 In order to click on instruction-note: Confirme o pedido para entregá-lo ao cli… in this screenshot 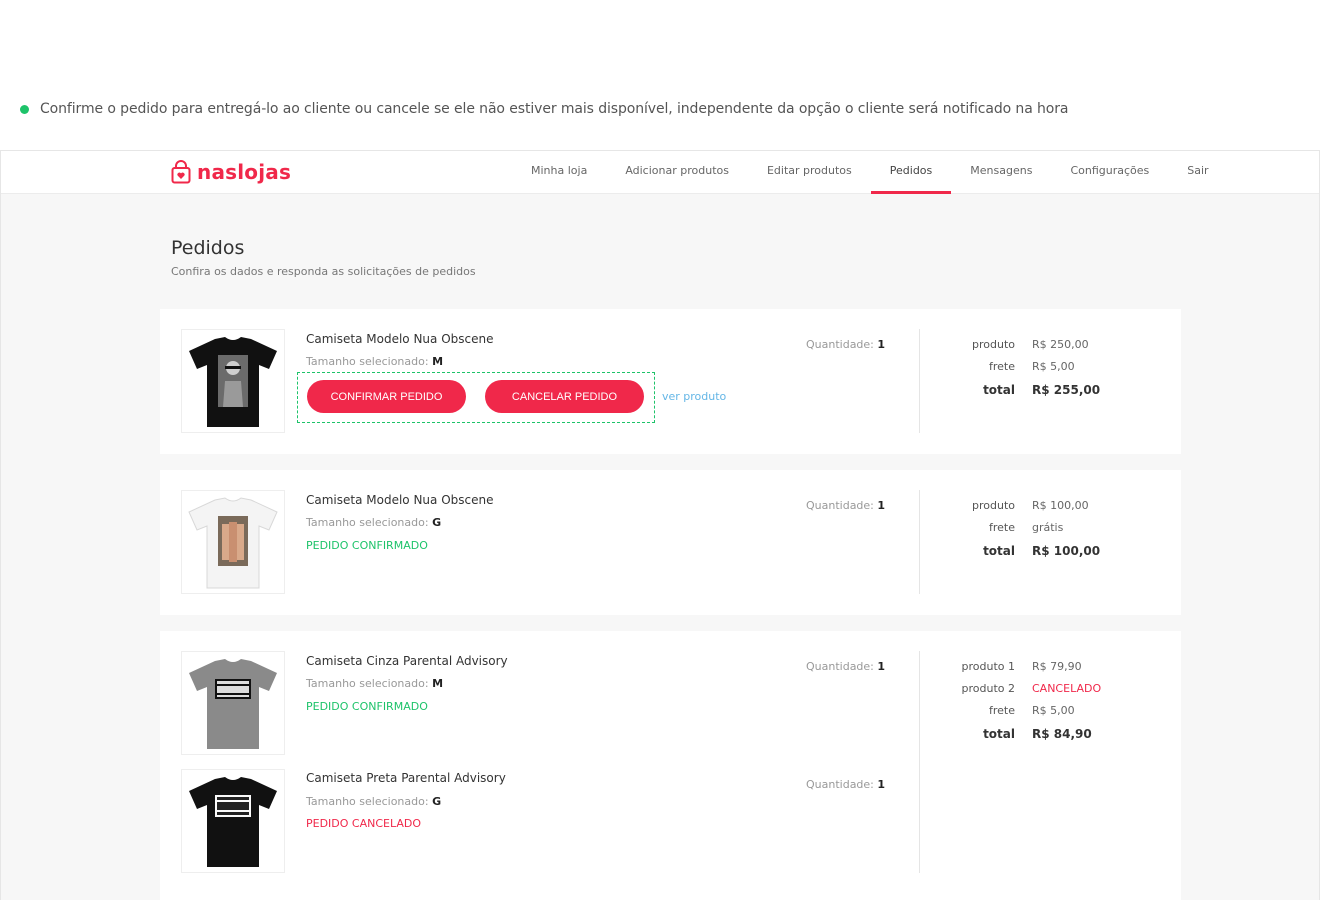, I will do `click(544, 109)`.